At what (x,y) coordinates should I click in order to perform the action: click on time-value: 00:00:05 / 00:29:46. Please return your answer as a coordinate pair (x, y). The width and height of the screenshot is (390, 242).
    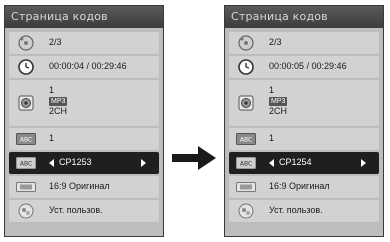
    Looking at the image, I should click on (308, 66).